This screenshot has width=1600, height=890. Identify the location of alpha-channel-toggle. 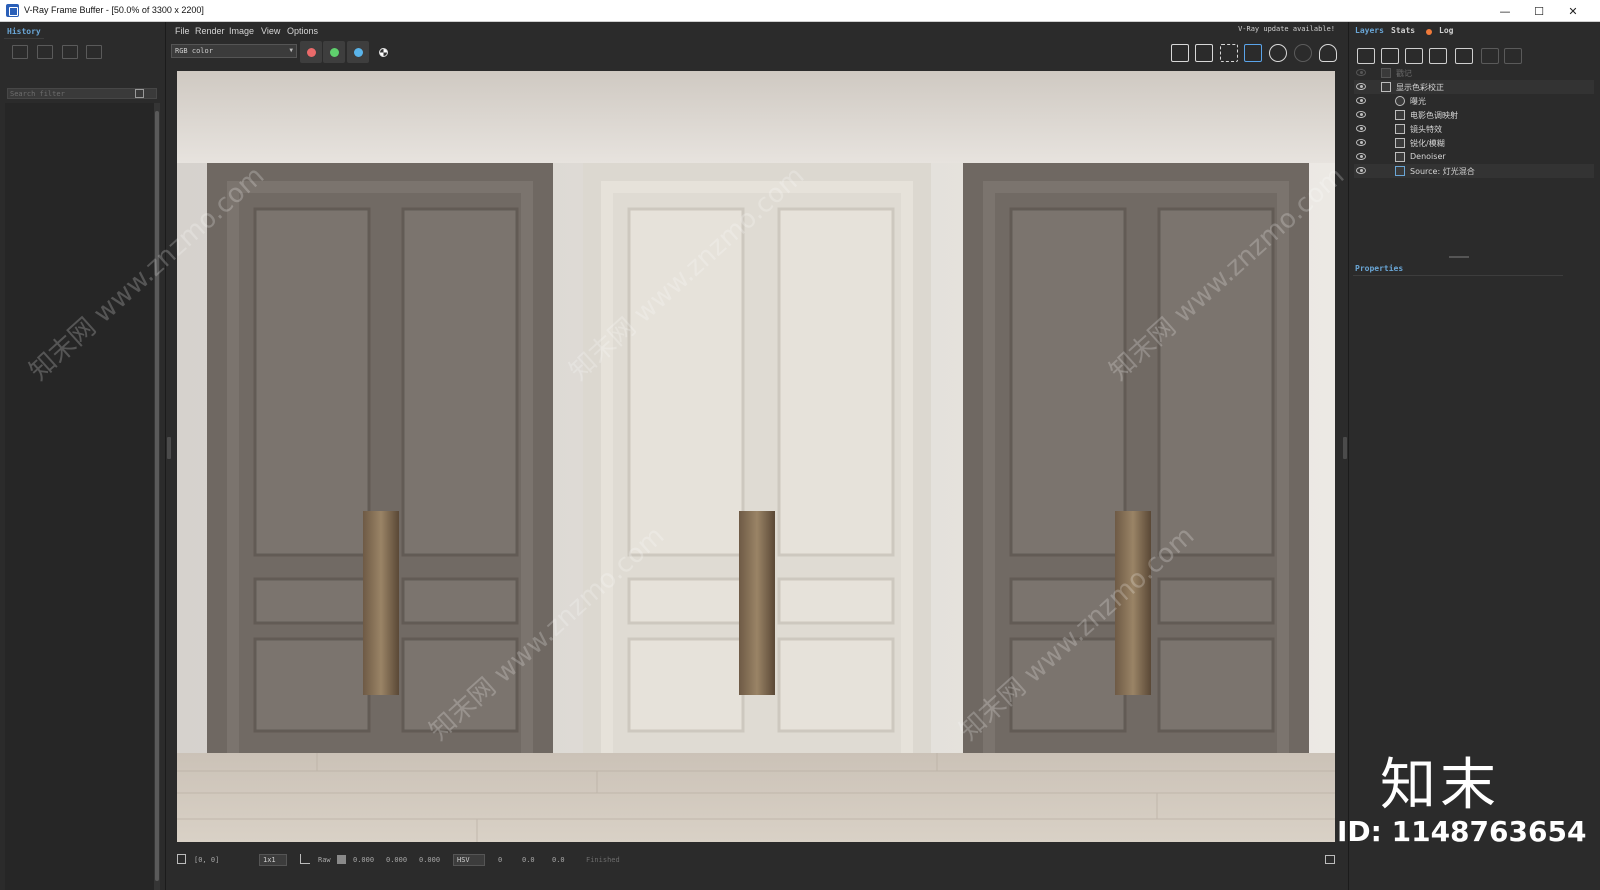
(383, 52).